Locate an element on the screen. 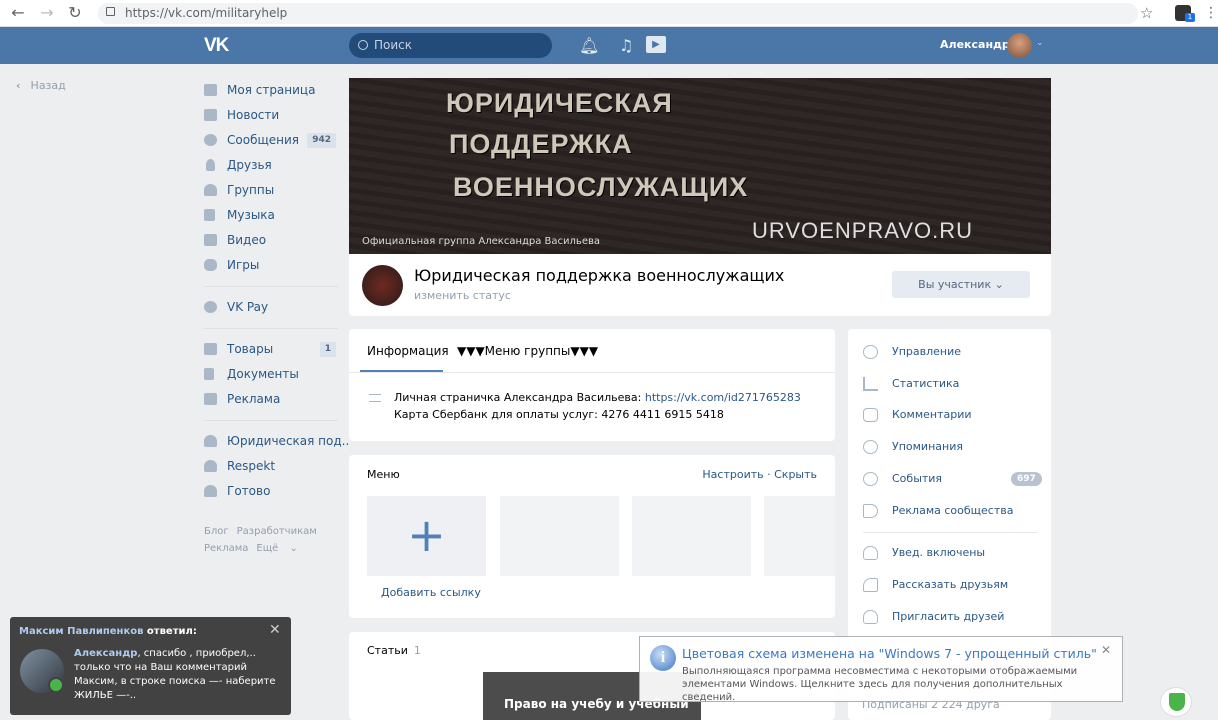 Image resolution: width=1218 pixels, height=720 pixels. sidebar-item-my-page: Моя страница is located at coordinates (271, 90).